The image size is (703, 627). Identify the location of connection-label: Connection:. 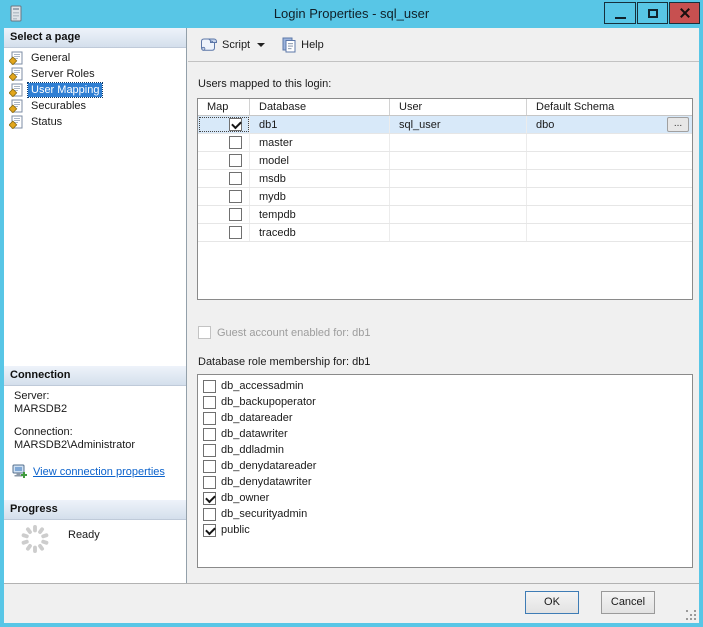
(43, 432).